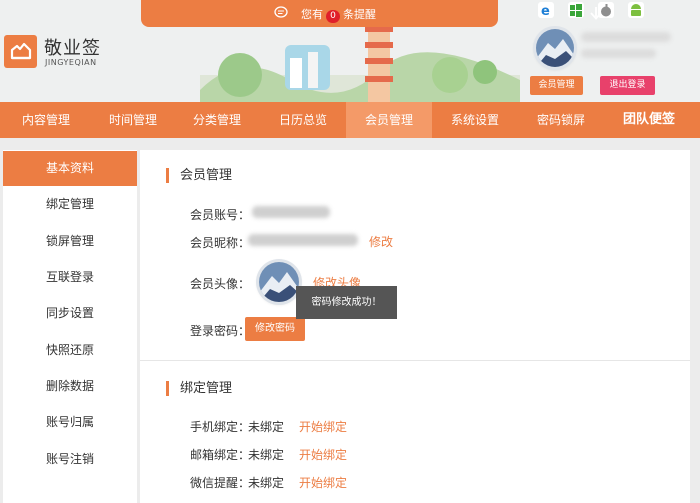 This screenshot has height=503, width=700. Describe the element at coordinates (618, 53) in the screenshot. I see `userinfo-redacted` at that location.